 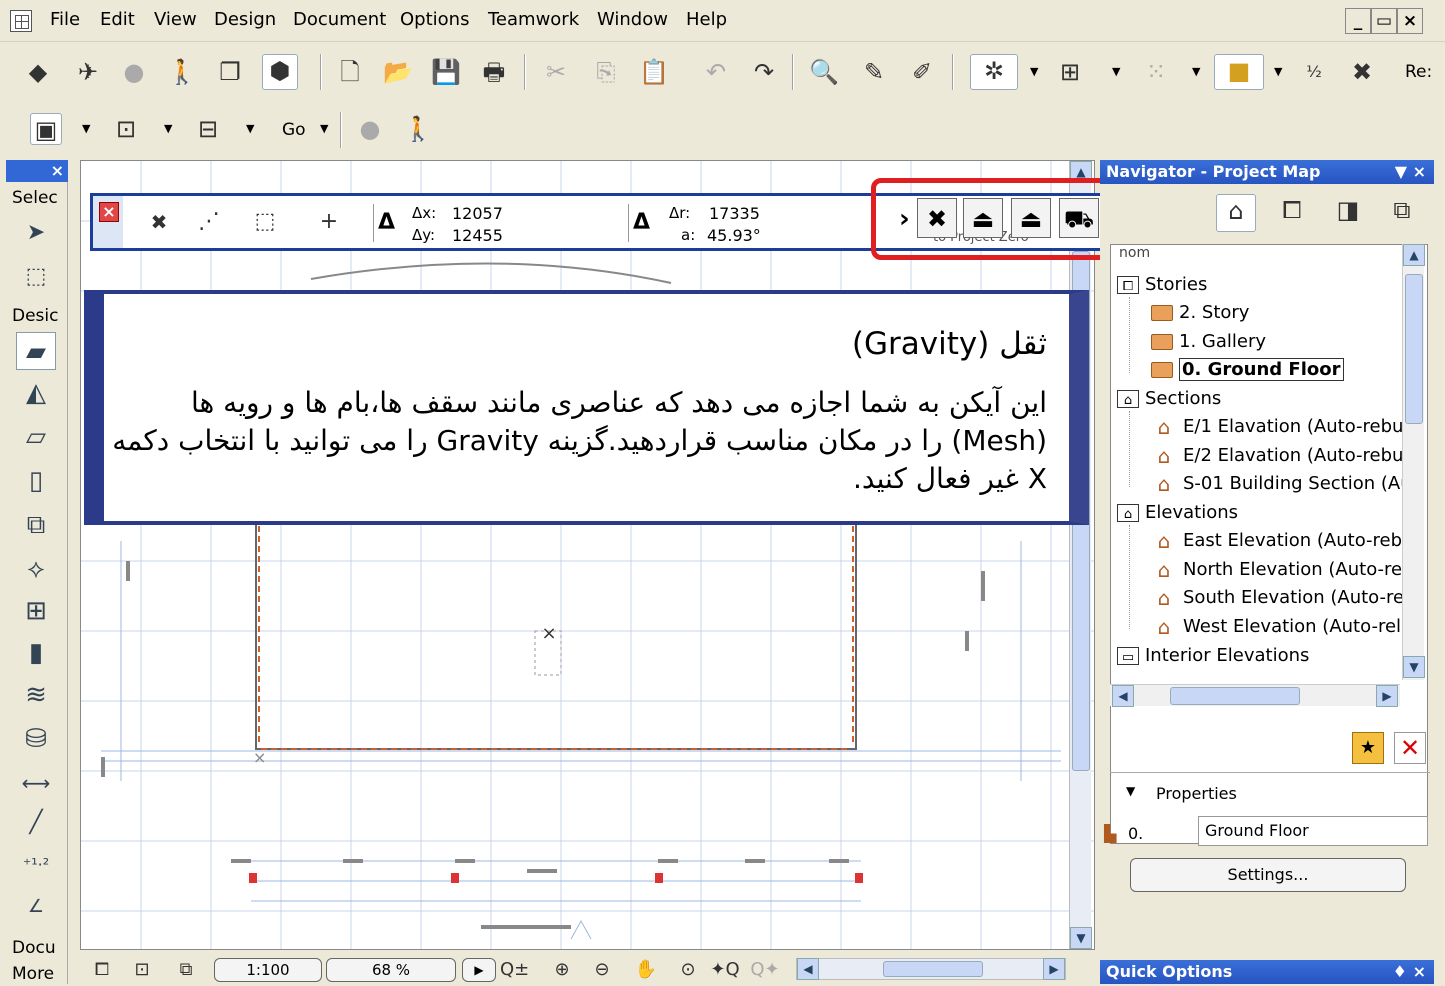 What do you see at coordinates (1384, 21) in the screenshot?
I see `restore-button: ▭` at bounding box center [1384, 21].